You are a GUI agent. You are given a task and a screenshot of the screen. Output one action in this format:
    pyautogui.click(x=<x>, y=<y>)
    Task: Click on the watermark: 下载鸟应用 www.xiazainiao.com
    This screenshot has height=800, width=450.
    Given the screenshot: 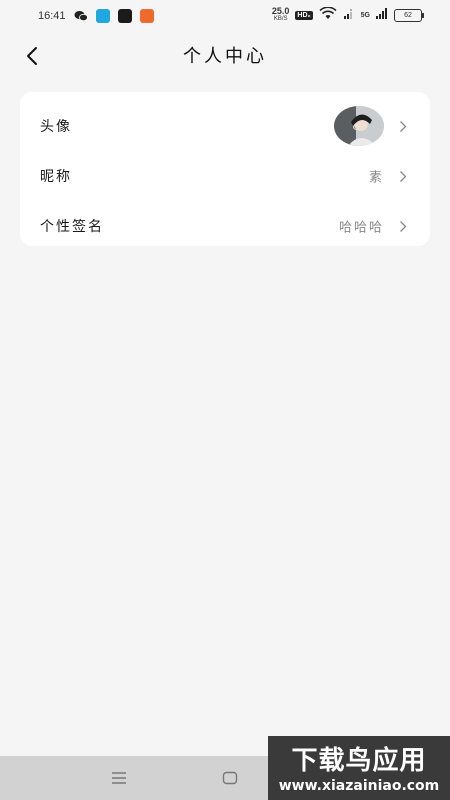 What is the action you would take?
    pyautogui.click(x=359, y=768)
    